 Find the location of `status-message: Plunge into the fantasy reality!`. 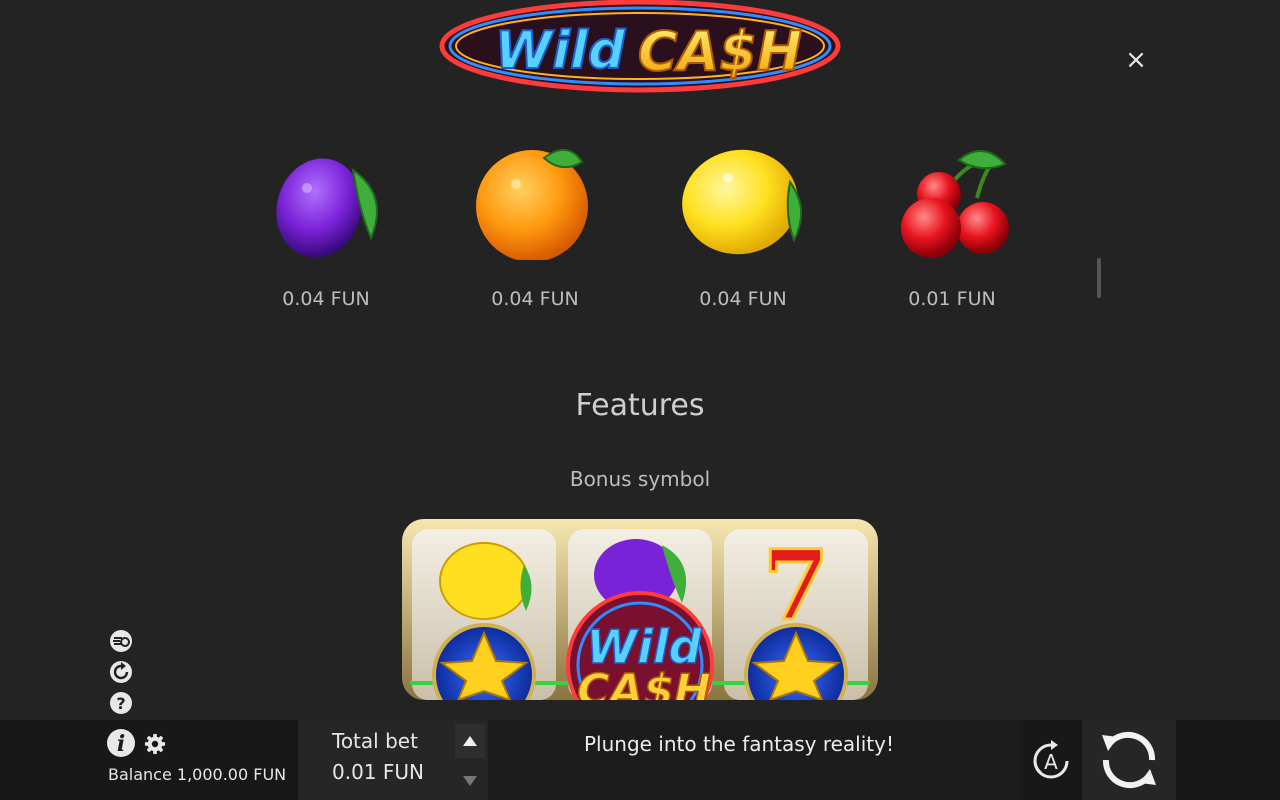

status-message: Plunge into the fantasy reality! is located at coordinates (738, 744).